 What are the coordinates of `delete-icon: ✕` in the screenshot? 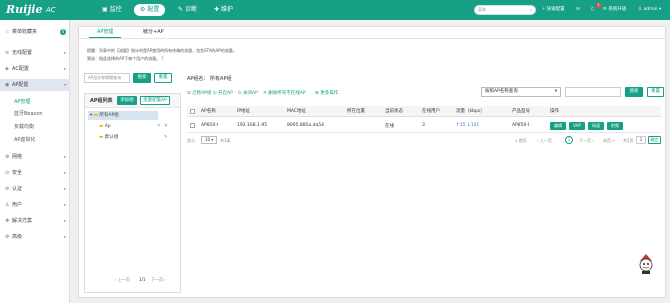 It's located at (166, 126).